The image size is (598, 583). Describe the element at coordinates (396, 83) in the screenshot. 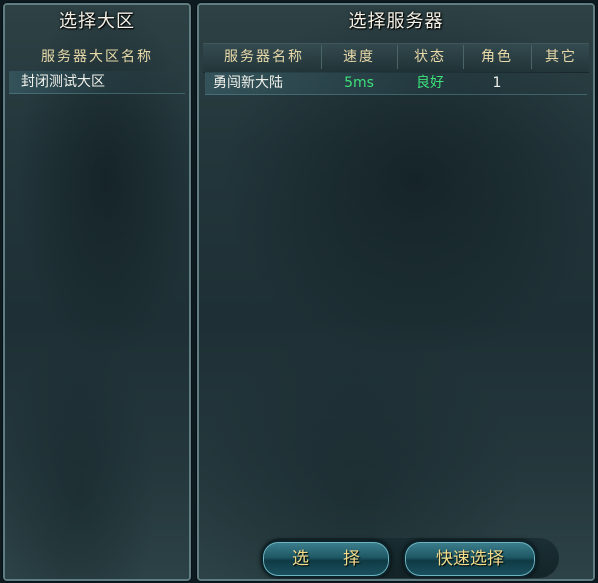

I see `server-row-0: 勇闯新大陆 5ms 良好 1` at that location.